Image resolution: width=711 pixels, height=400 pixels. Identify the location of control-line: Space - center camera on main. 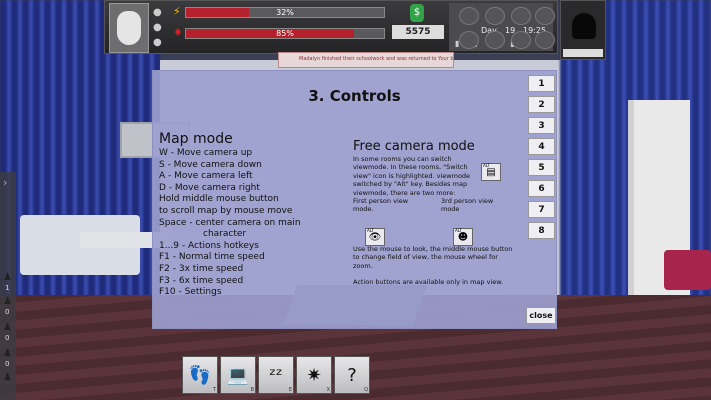
(230, 222).